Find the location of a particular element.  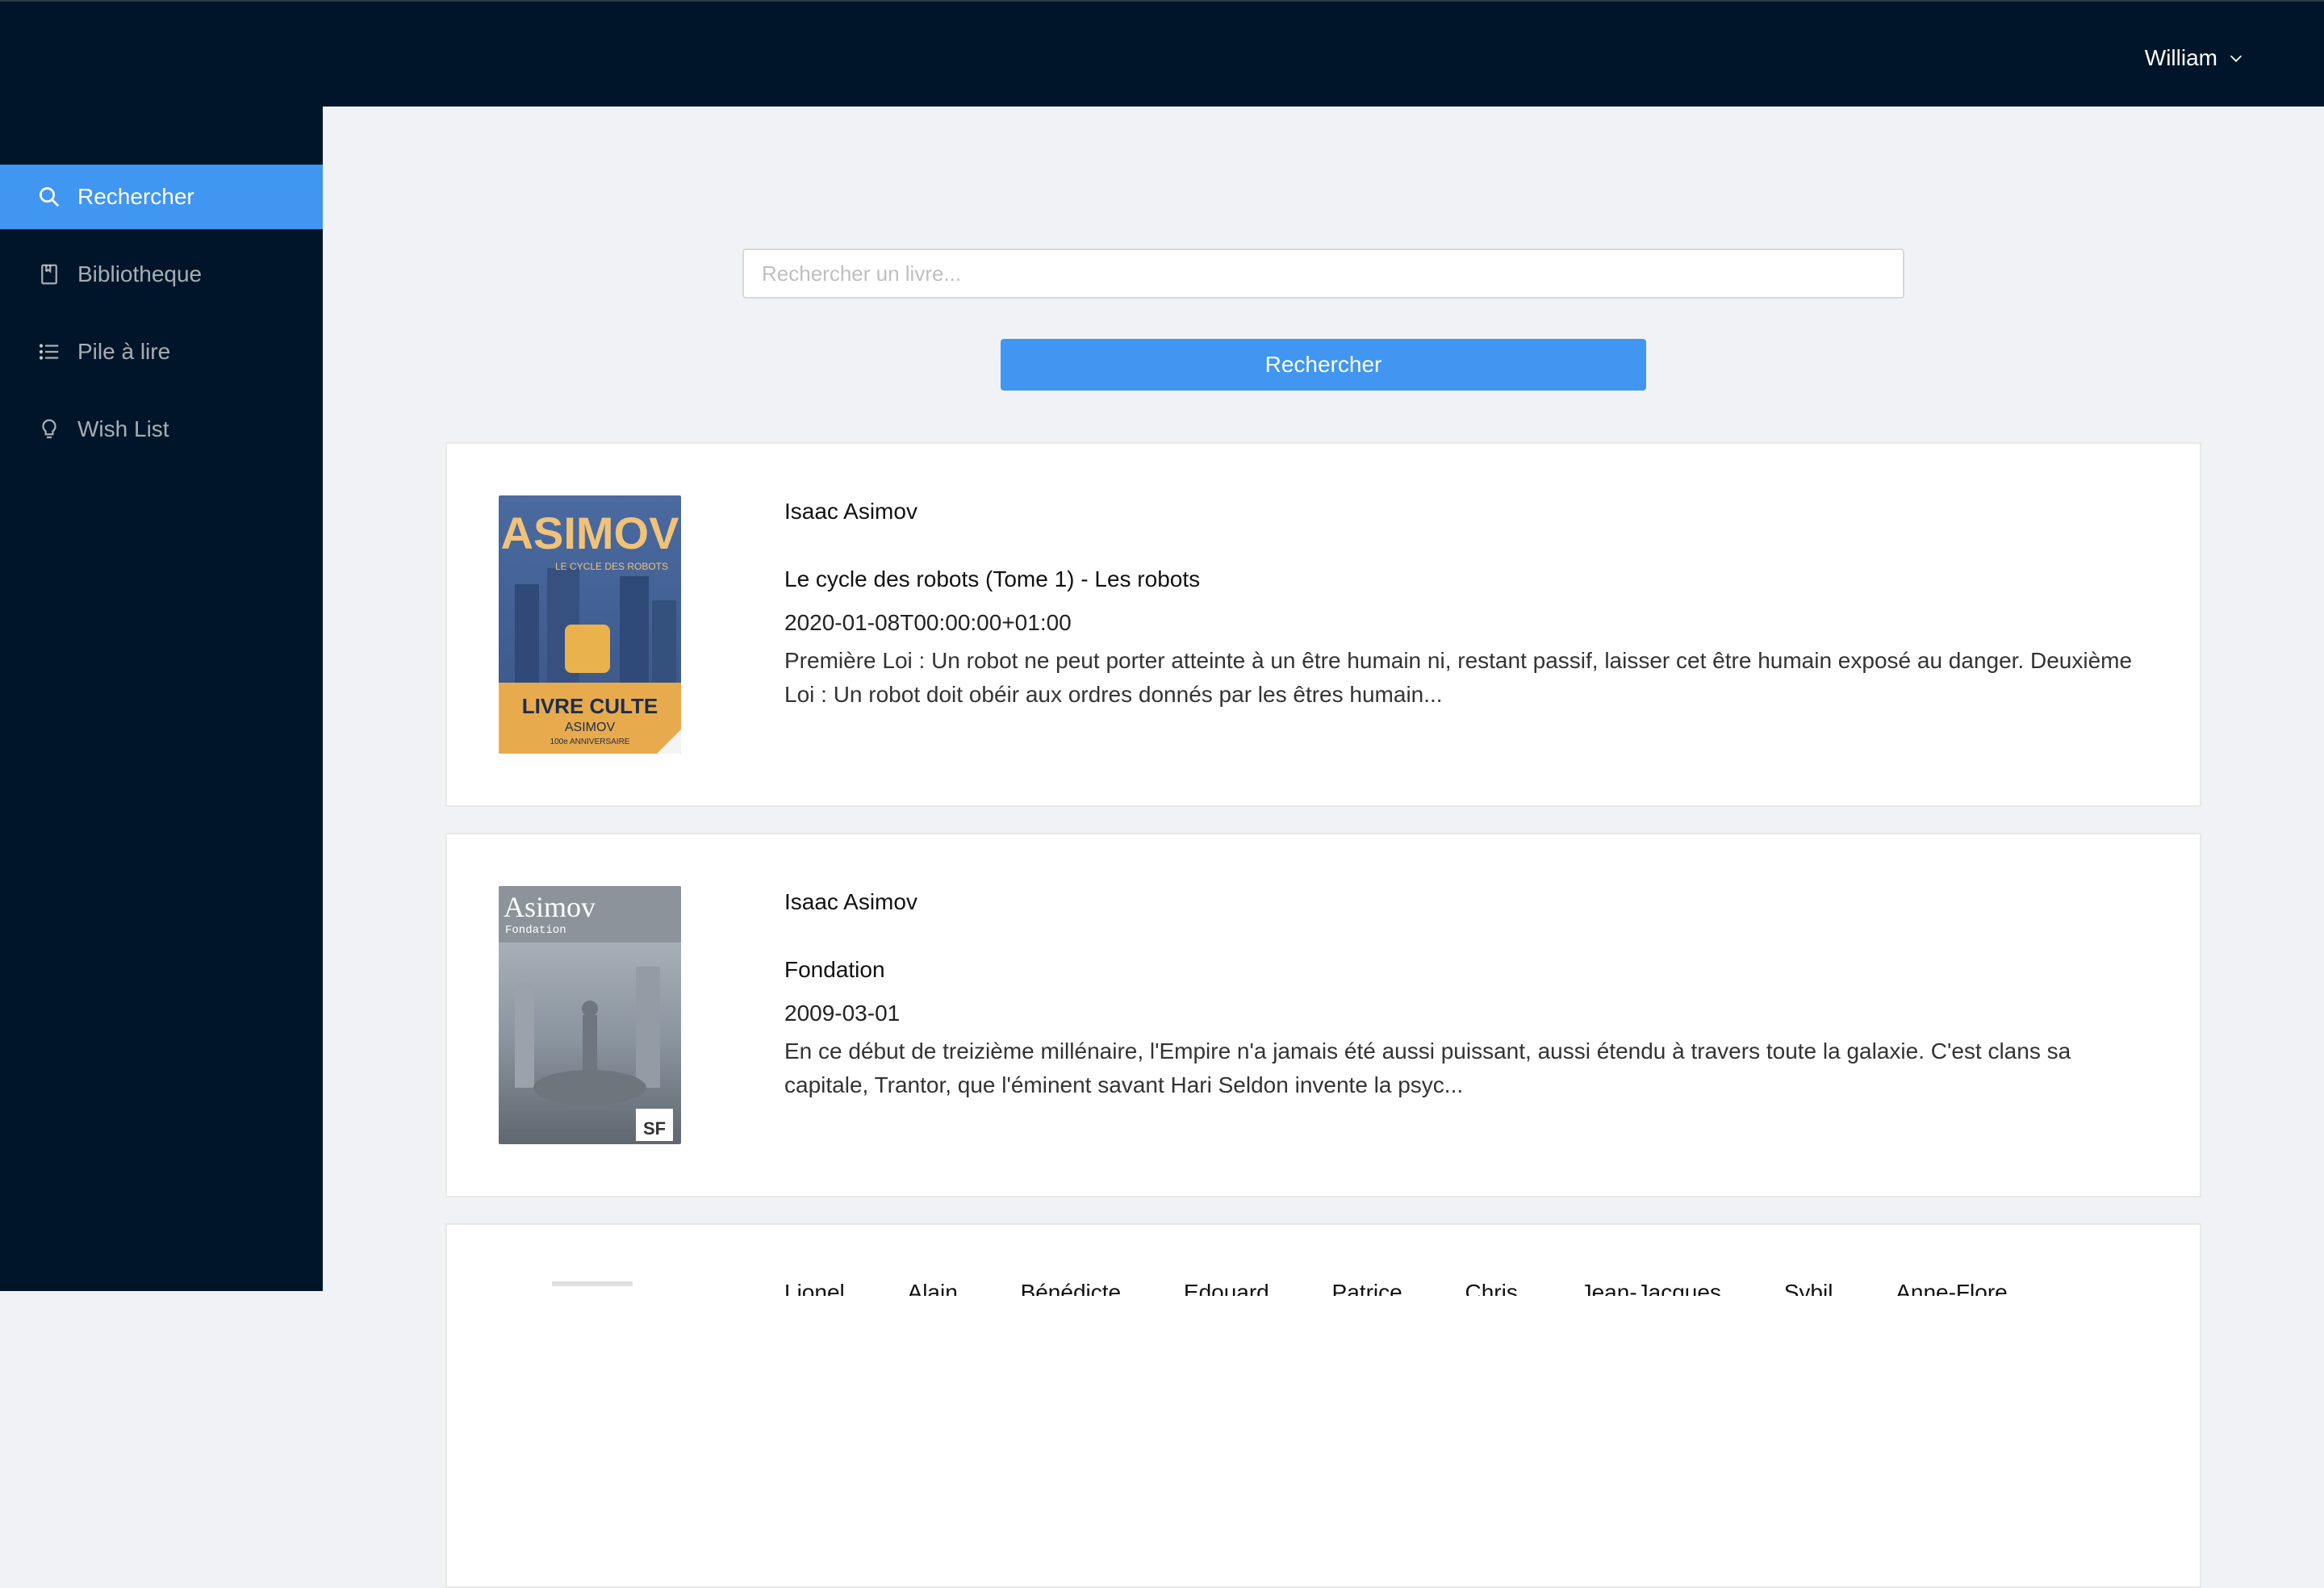

book-date: 2020-01-08T00:00:00+01:00 is located at coordinates (928, 622).